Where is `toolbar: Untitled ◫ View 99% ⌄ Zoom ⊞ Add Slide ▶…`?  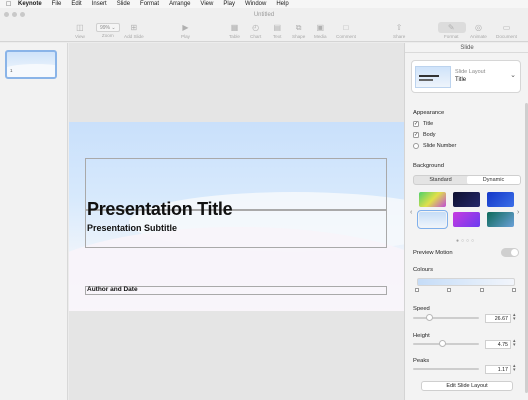
toolbar: Untitled ◫ View 99% ⌄ Zoom ⊞ Add Slide ▶… is located at coordinates (264, 25).